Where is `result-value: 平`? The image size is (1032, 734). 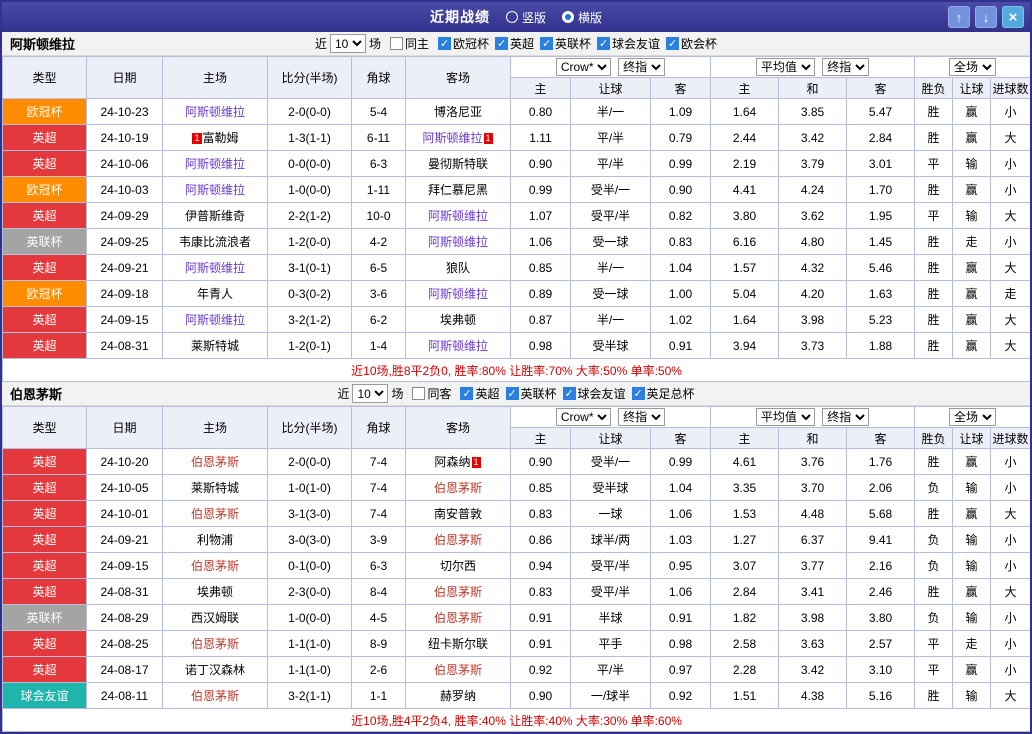 result-value: 平 is located at coordinates (934, 643).